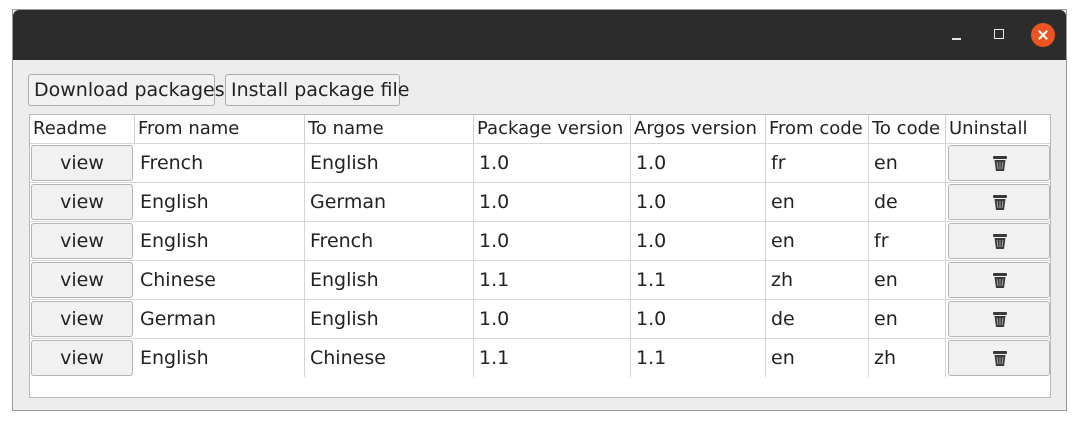 This screenshot has width=1080, height=425. Describe the element at coordinates (82, 129) in the screenshot. I see `header-readme: Readme` at that location.